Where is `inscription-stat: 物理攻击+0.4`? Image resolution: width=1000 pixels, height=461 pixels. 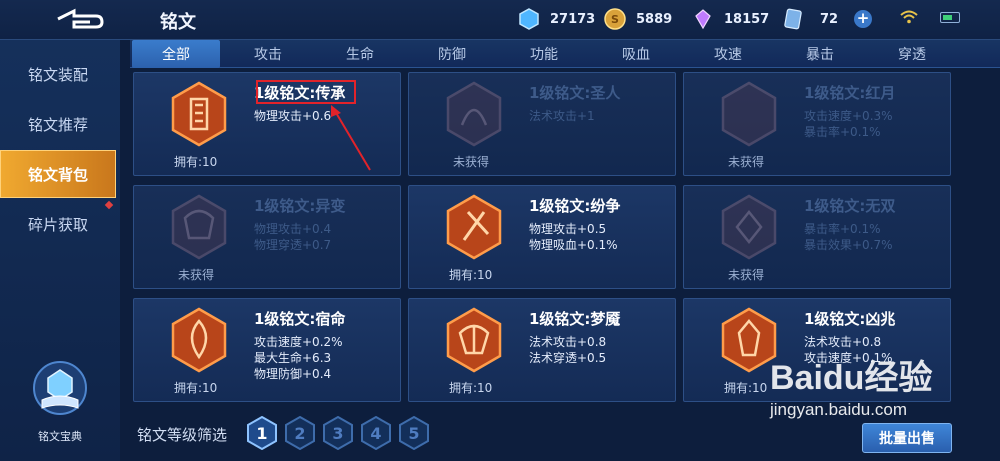
inscription-stat: 物理攻击+0.4 is located at coordinates (293, 229).